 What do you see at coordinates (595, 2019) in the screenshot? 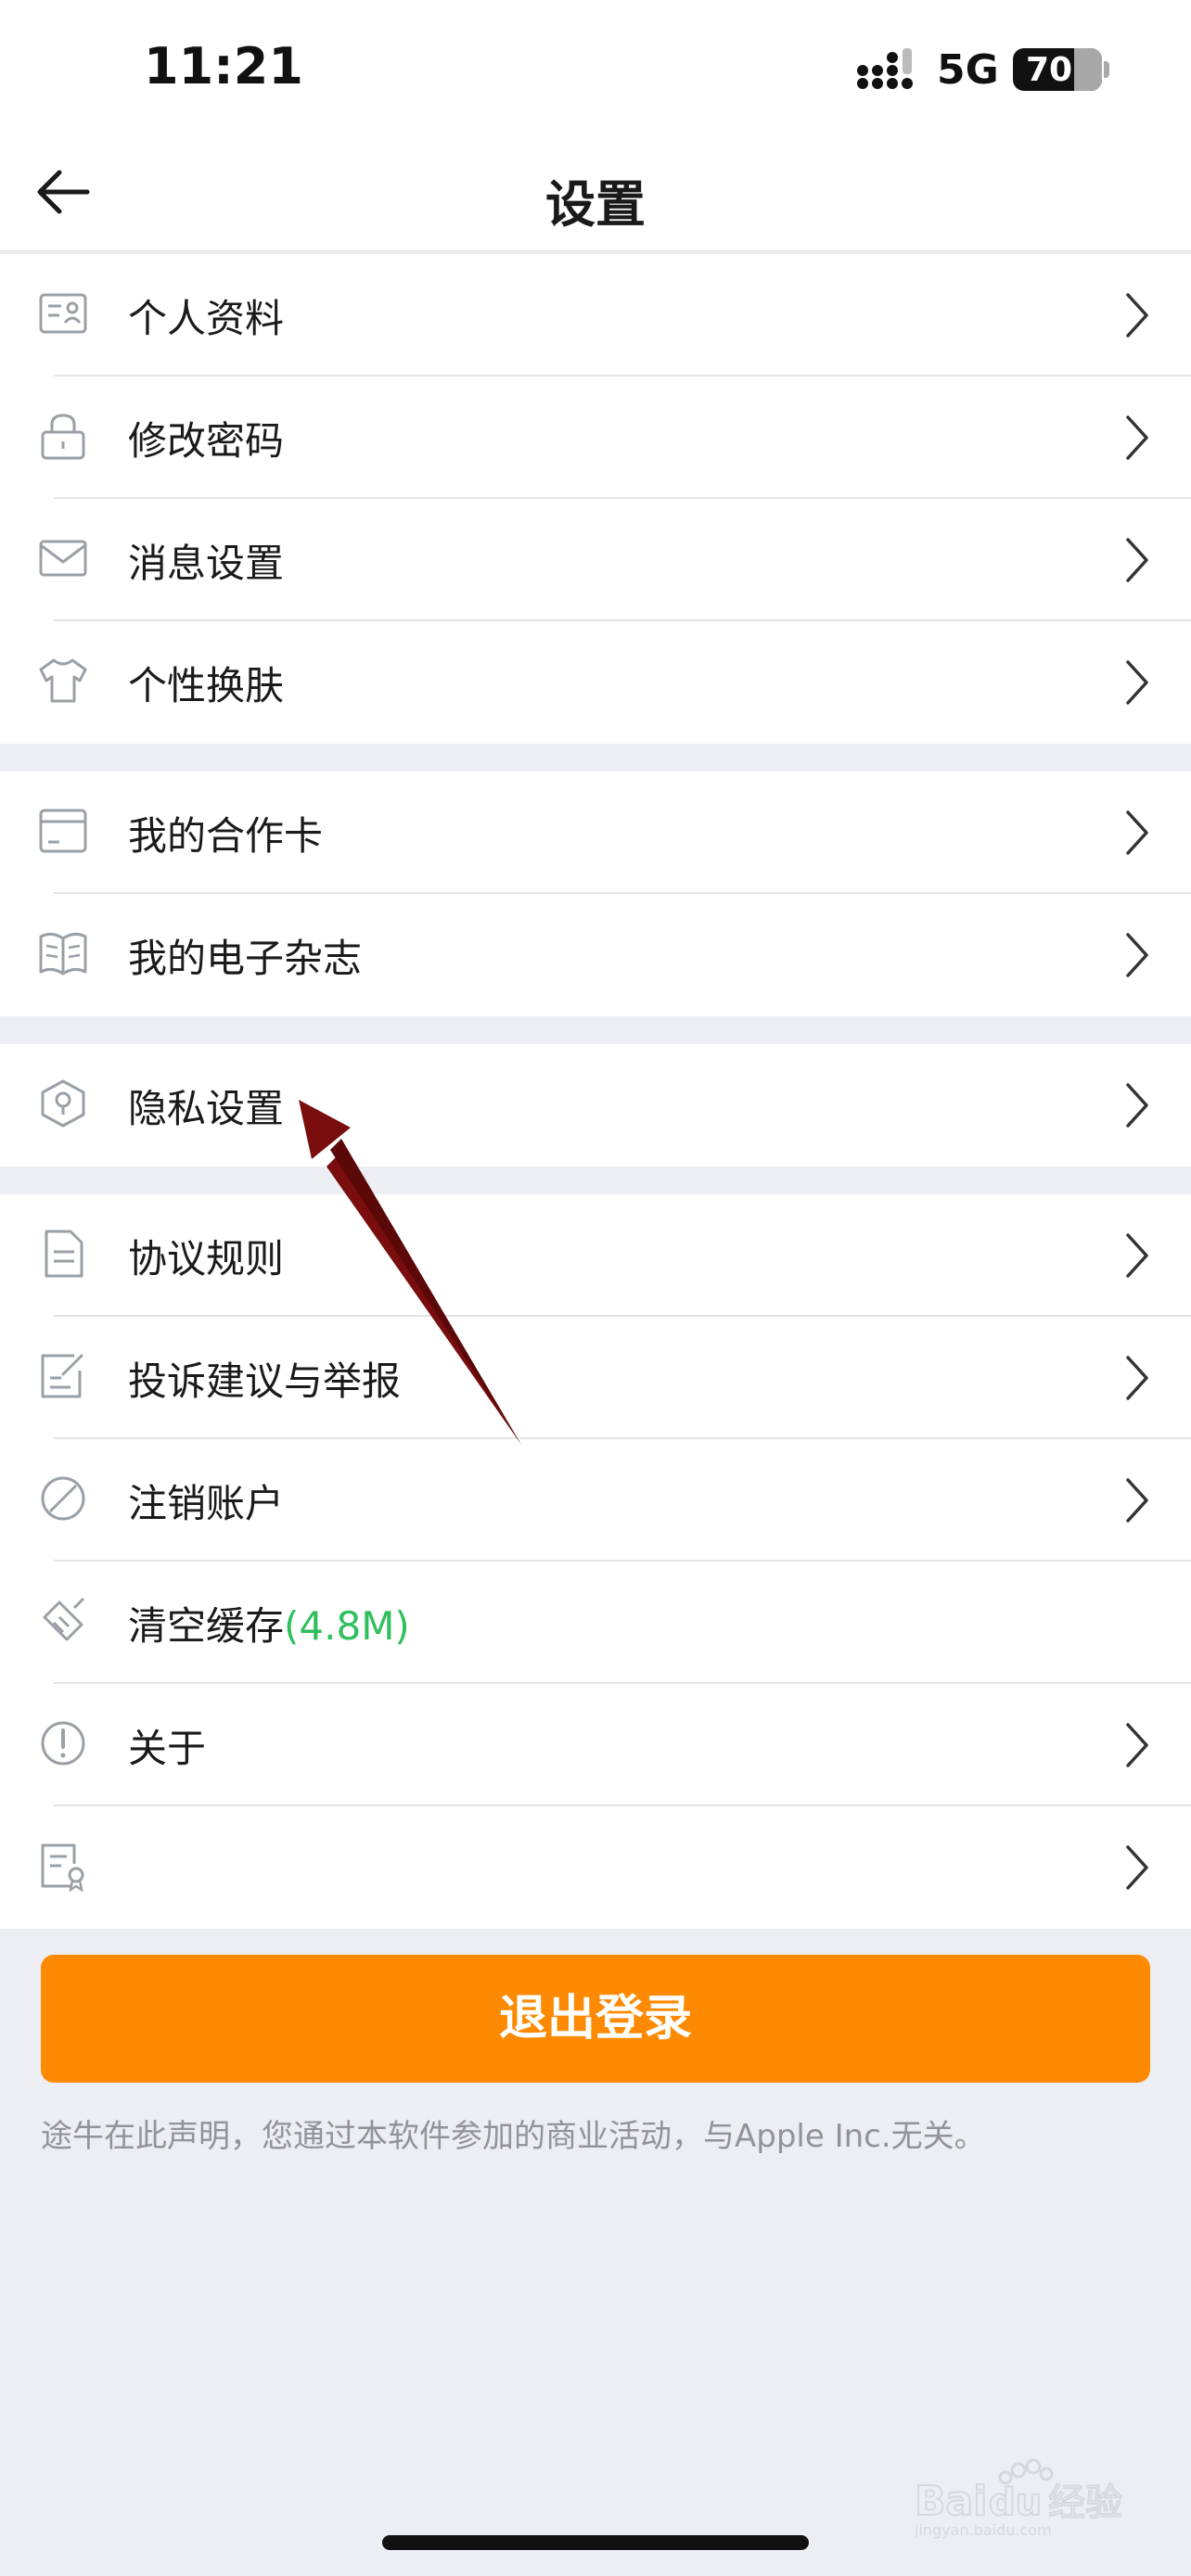
I see `logout-button: 退出登录` at bounding box center [595, 2019].